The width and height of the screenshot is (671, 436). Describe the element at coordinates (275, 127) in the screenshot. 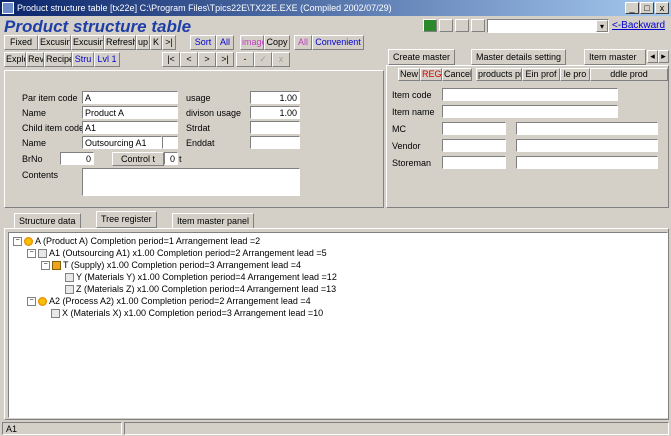

I see `start-date-field` at that location.